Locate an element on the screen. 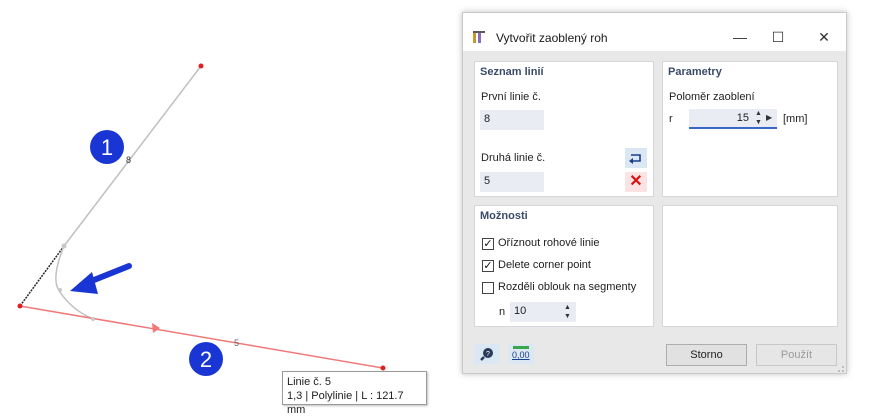 The width and height of the screenshot is (869, 417). trim-lines-checkbox: ✓ is located at coordinates (488, 244).